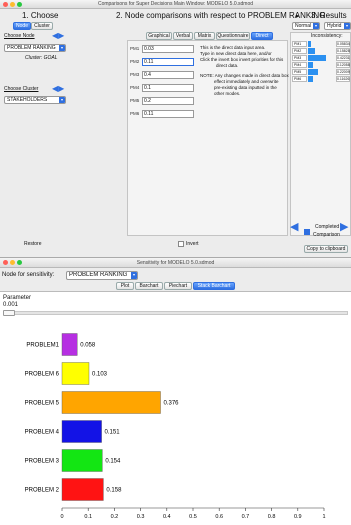 This screenshot has height=525, width=351. I want to click on help-text: direct data., so click(227, 65).